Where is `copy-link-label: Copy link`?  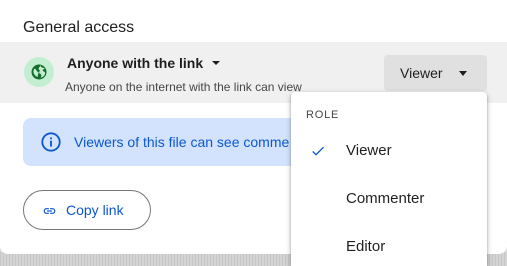 copy-link-label: Copy link is located at coordinates (95, 210).